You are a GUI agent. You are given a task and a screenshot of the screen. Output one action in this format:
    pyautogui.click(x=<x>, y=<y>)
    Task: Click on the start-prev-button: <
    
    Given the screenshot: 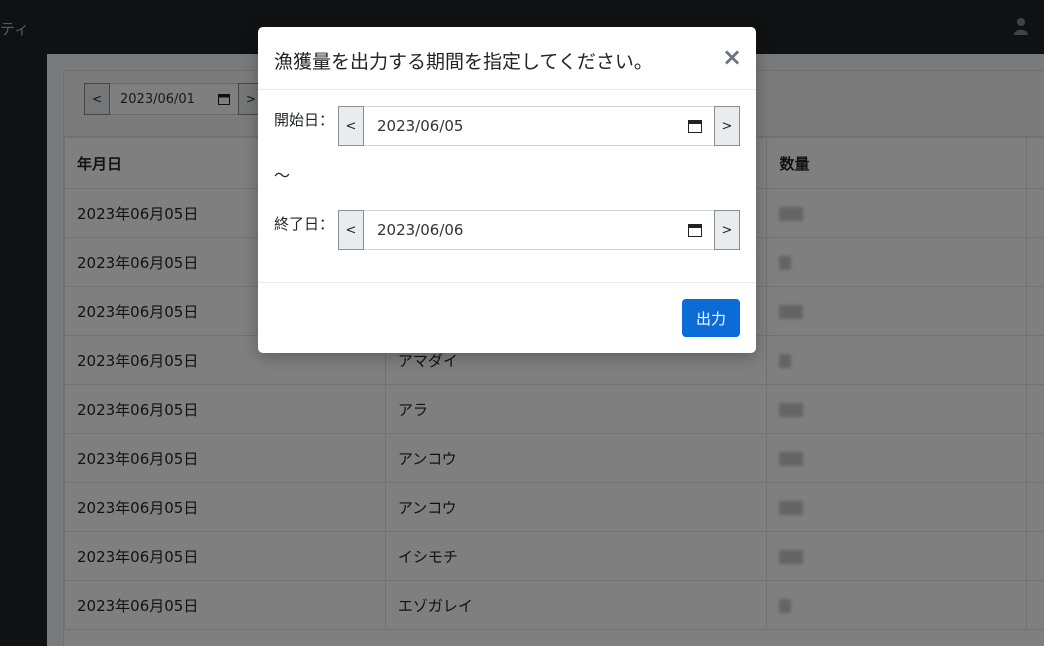 What is the action you would take?
    pyautogui.click(x=351, y=126)
    